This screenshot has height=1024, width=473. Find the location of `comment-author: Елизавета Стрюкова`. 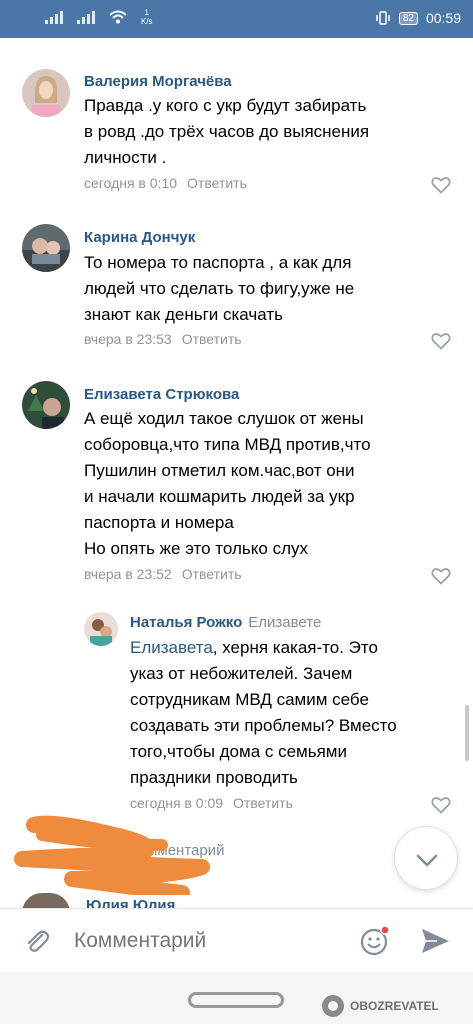

comment-author: Елизавета Стрюкова is located at coordinates (161, 394).